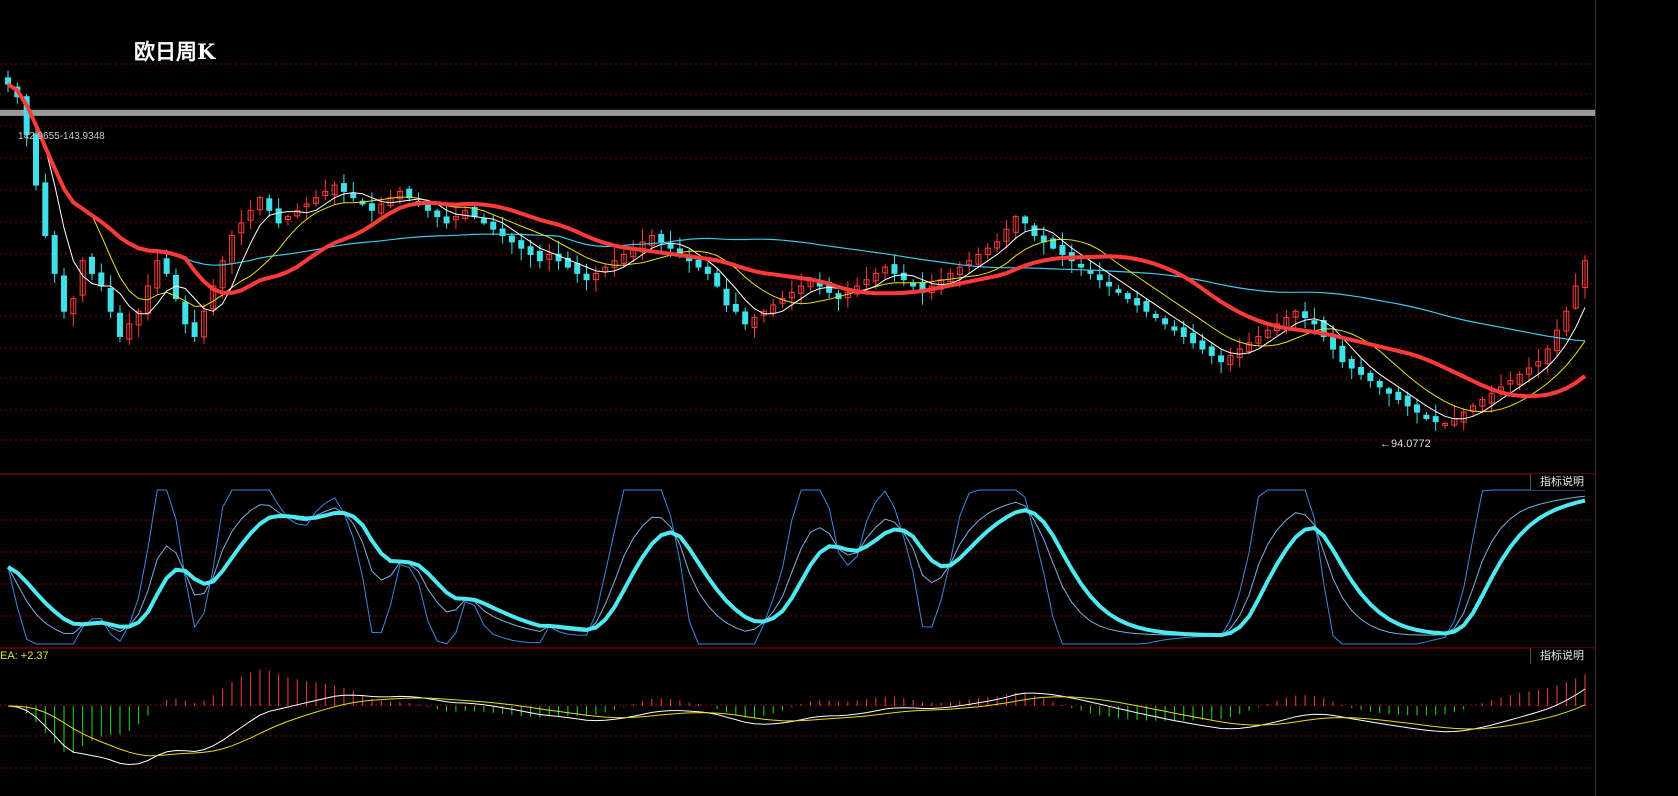 Image resolution: width=1678 pixels, height=796 pixels. Describe the element at coordinates (175, 51) in the screenshot. I see `chart-title: 欧日周K` at that location.